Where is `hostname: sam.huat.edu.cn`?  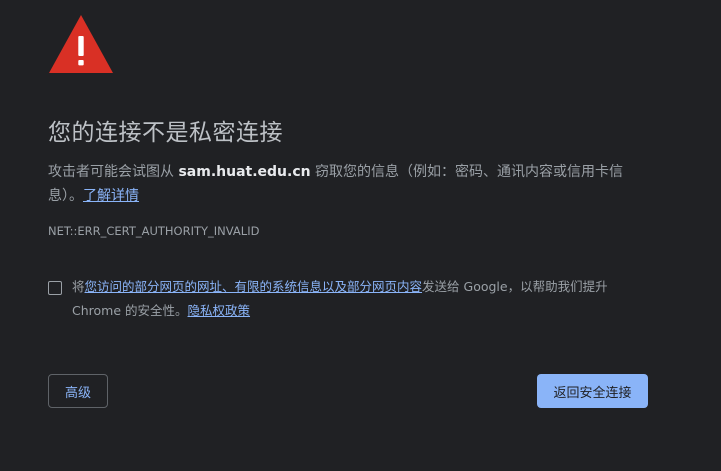 hostname: sam.huat.edu.cn is located at coordinates (244, 172).